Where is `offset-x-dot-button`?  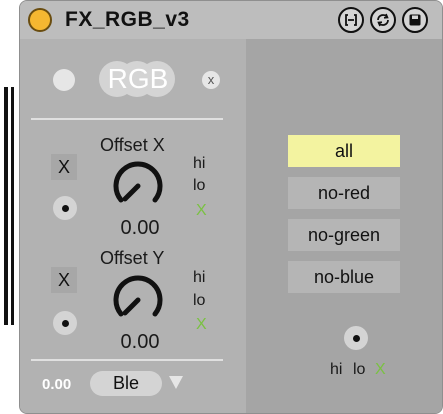
offset-x-dot-button is located at coordinates (65, 208).